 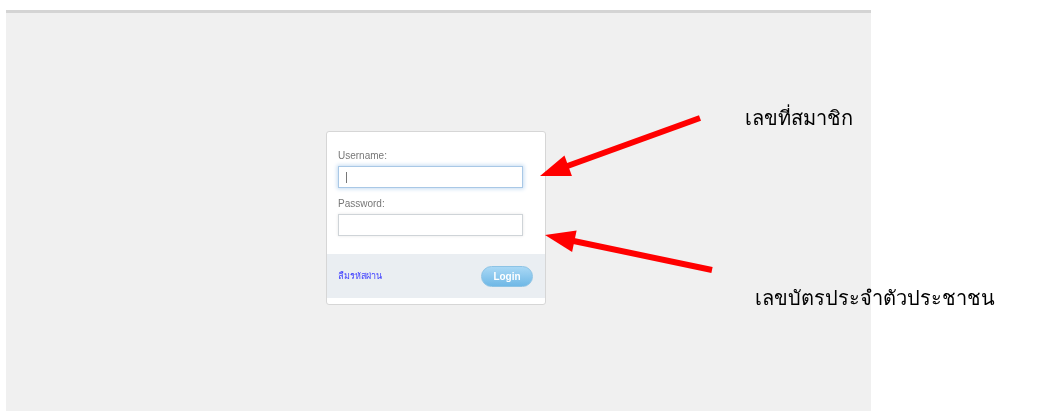 I want to click on annotation-label: เลขบัตรประจำตัวประชาชน, so click(x=875, y=298).